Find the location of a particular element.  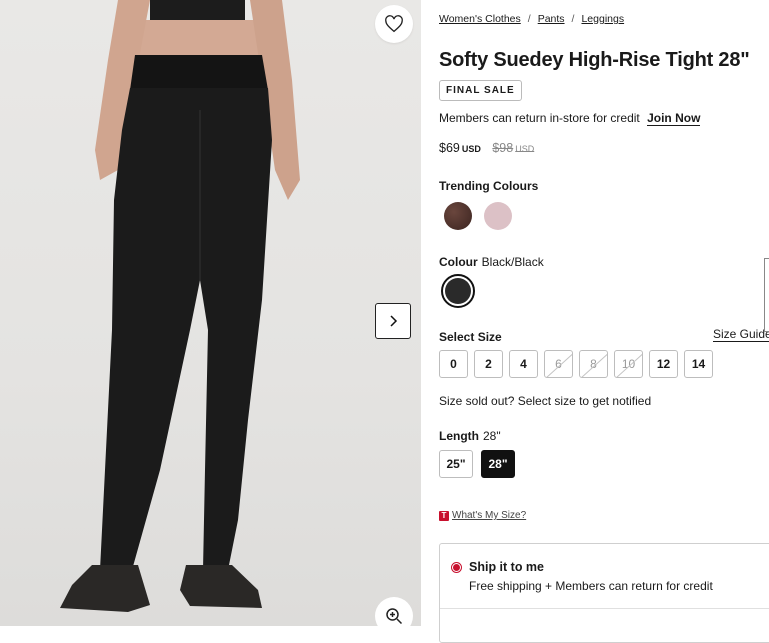

length-value: 28" is located at coordinates (492, 436).